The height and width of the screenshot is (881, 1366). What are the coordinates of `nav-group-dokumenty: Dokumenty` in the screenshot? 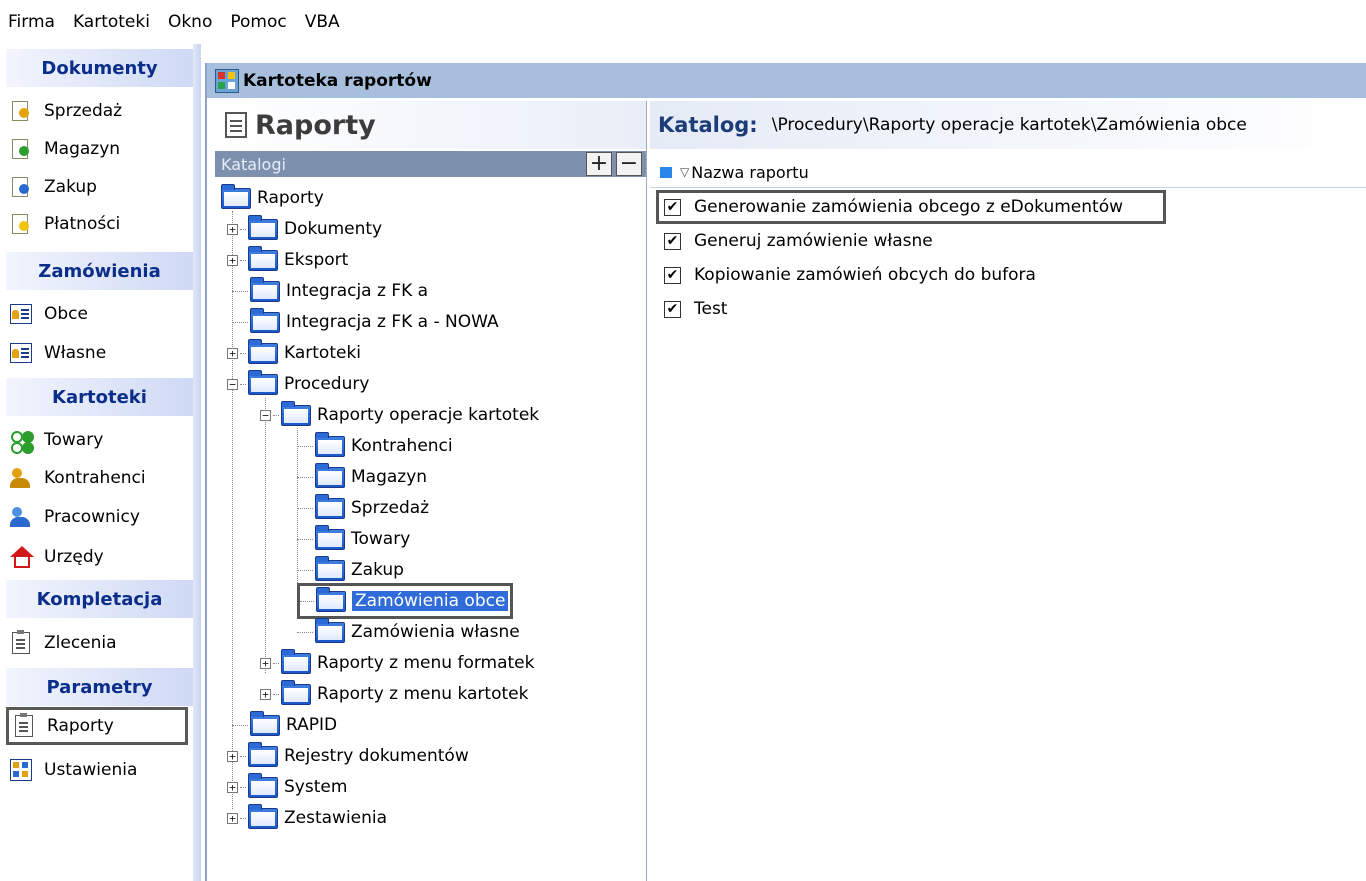 It's located at (99, 68).